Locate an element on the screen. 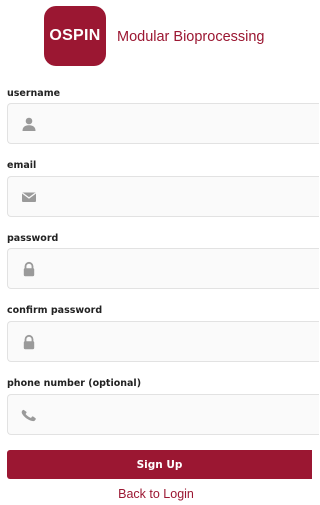 The width and height of the screenshot is (320, 505). sign-up-button: Sign Up is located at coordinates (159, 464).